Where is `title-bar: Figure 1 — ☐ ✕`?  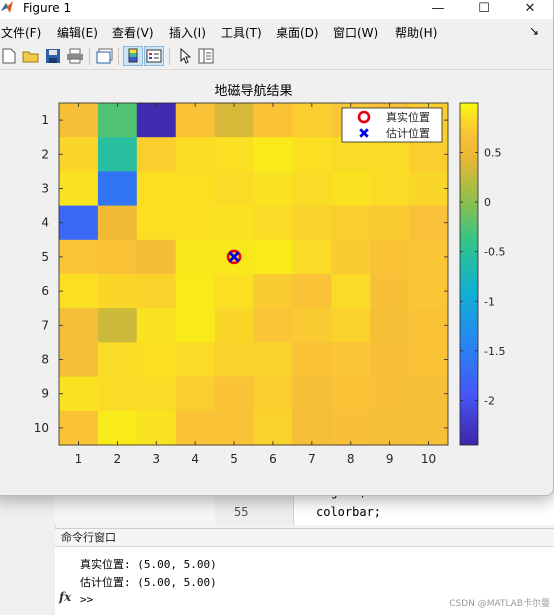 title-bar: Figure 1 — ☐ ✕ is located at coordinates (276, 9).